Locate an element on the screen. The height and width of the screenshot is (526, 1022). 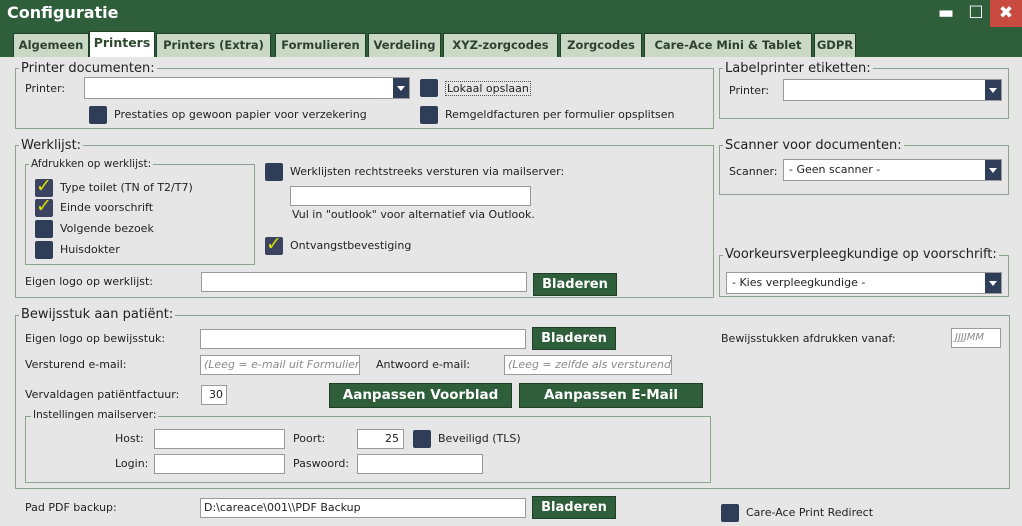
poort-input: 25 is located at coordinates (380, 439).